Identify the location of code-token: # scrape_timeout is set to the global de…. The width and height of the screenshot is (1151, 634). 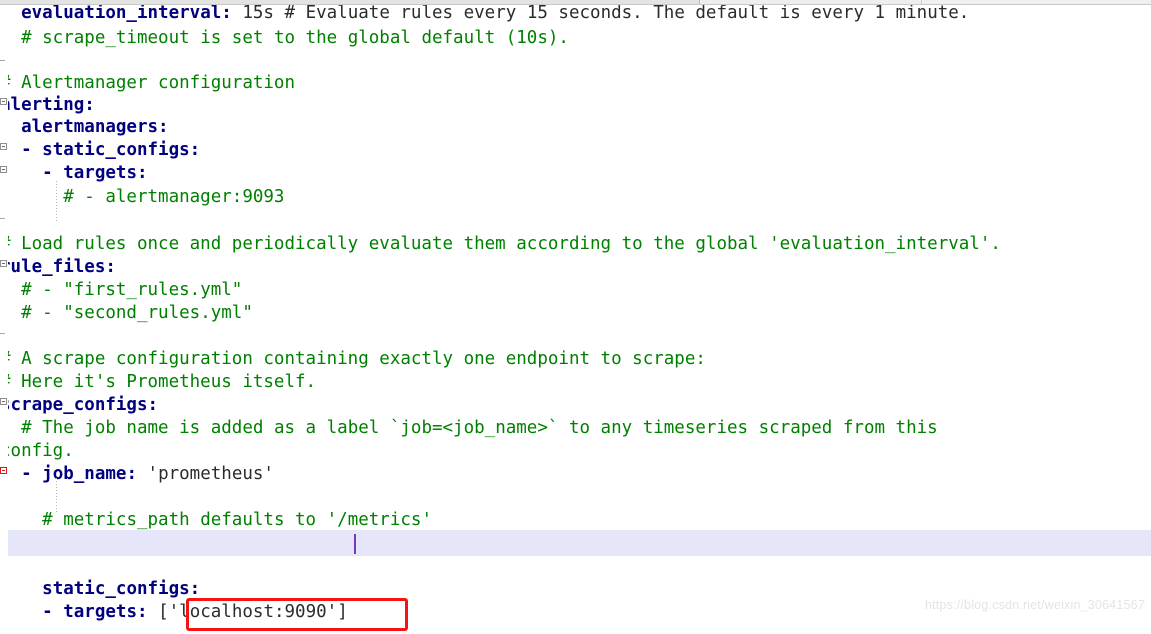
(295, 38).